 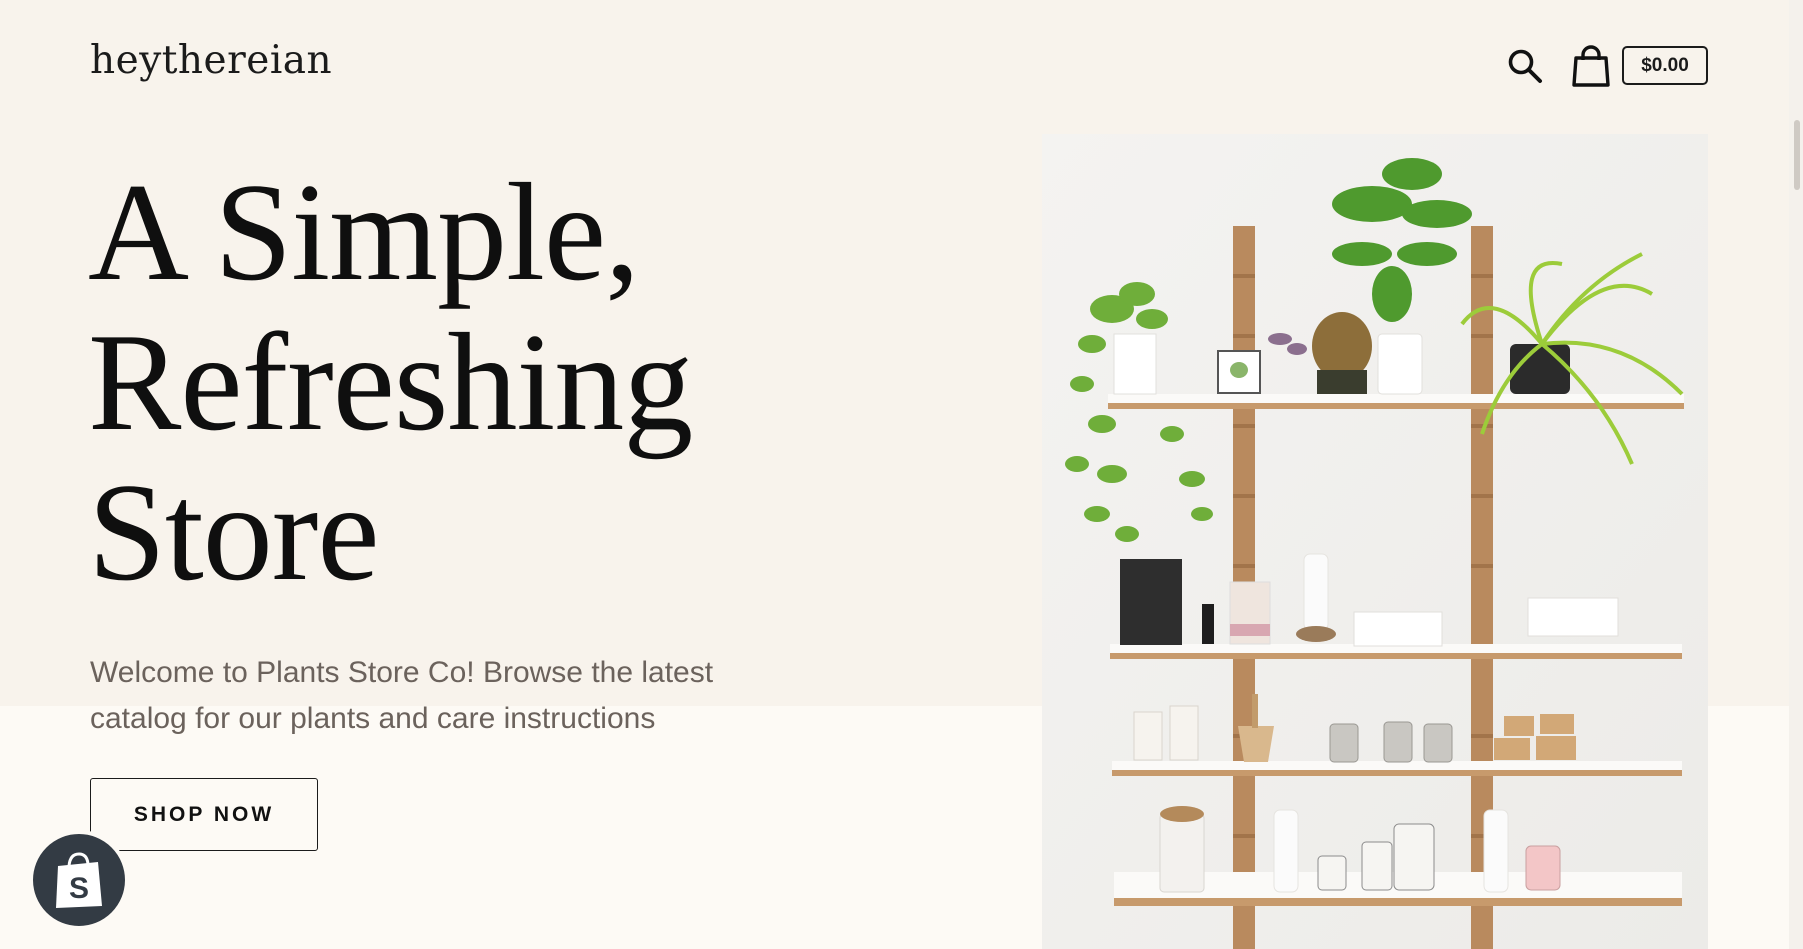 I want to click on headline-line-2: Refreshing, so click(x=390, y=382).